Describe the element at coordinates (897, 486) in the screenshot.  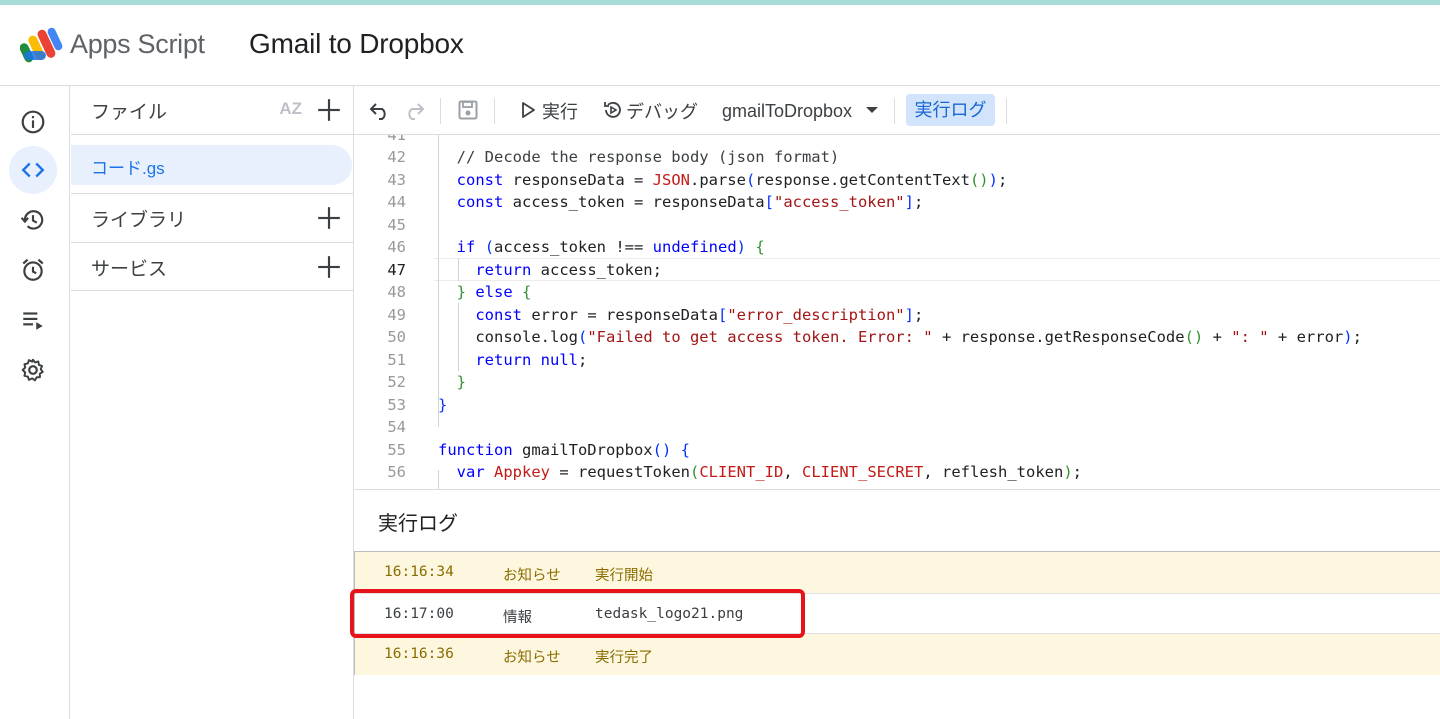
I see `code-line: 57` at that location.